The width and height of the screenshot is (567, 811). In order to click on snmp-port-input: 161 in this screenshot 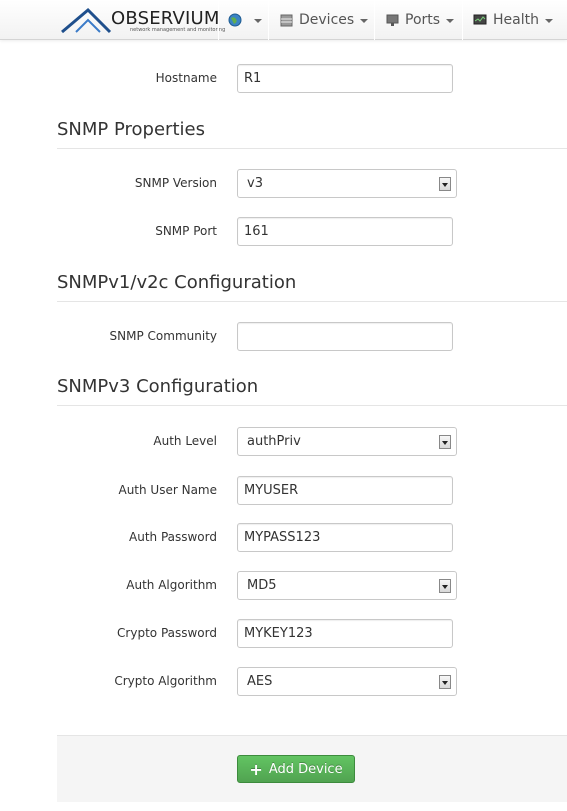, I will do `click(345, 231)`.